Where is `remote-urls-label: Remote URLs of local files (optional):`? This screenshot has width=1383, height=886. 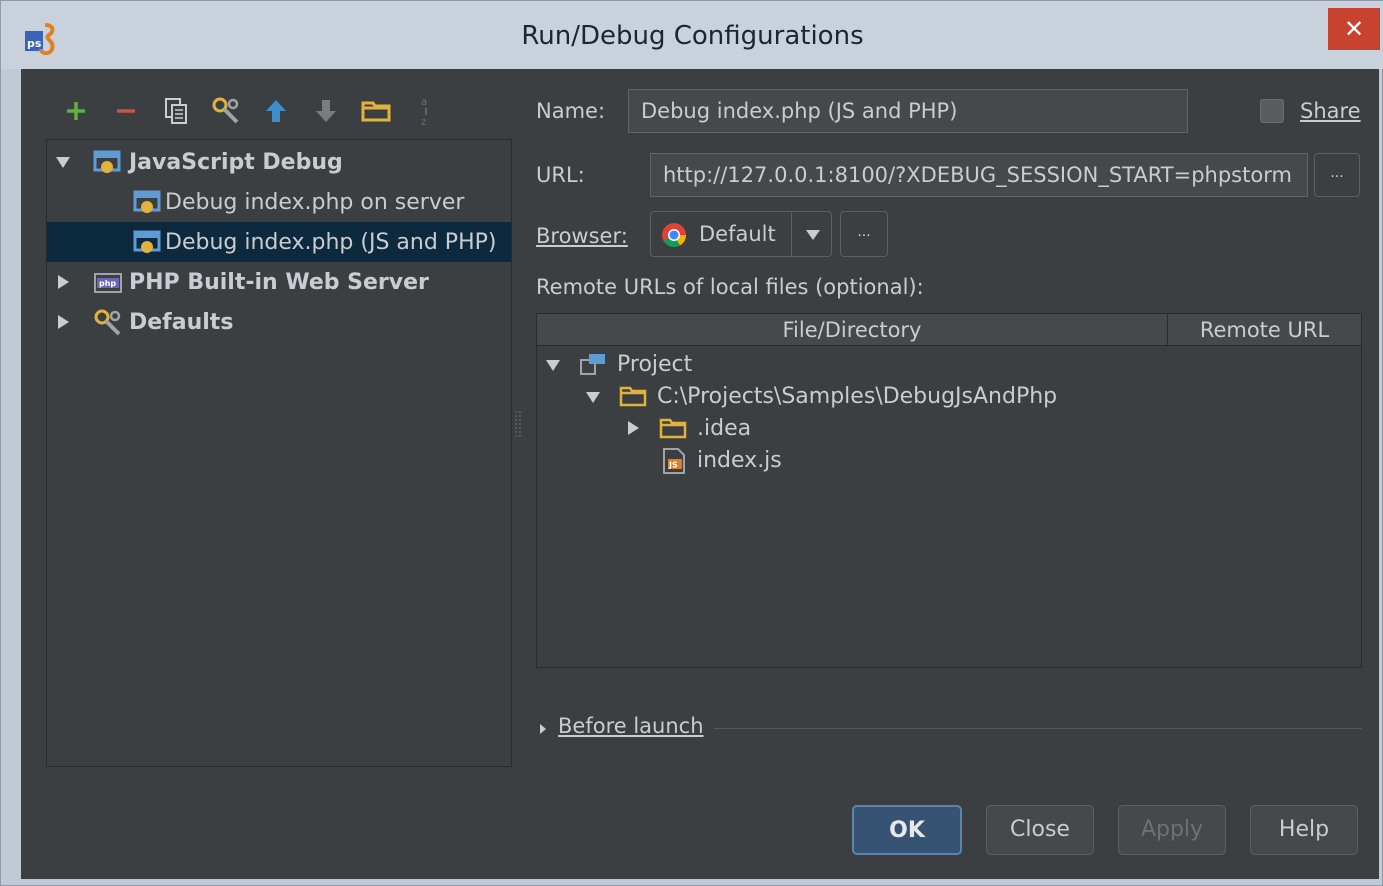 remote-urls-label: Remote URLs of local files (optional): is located at coordinates (730, 287).